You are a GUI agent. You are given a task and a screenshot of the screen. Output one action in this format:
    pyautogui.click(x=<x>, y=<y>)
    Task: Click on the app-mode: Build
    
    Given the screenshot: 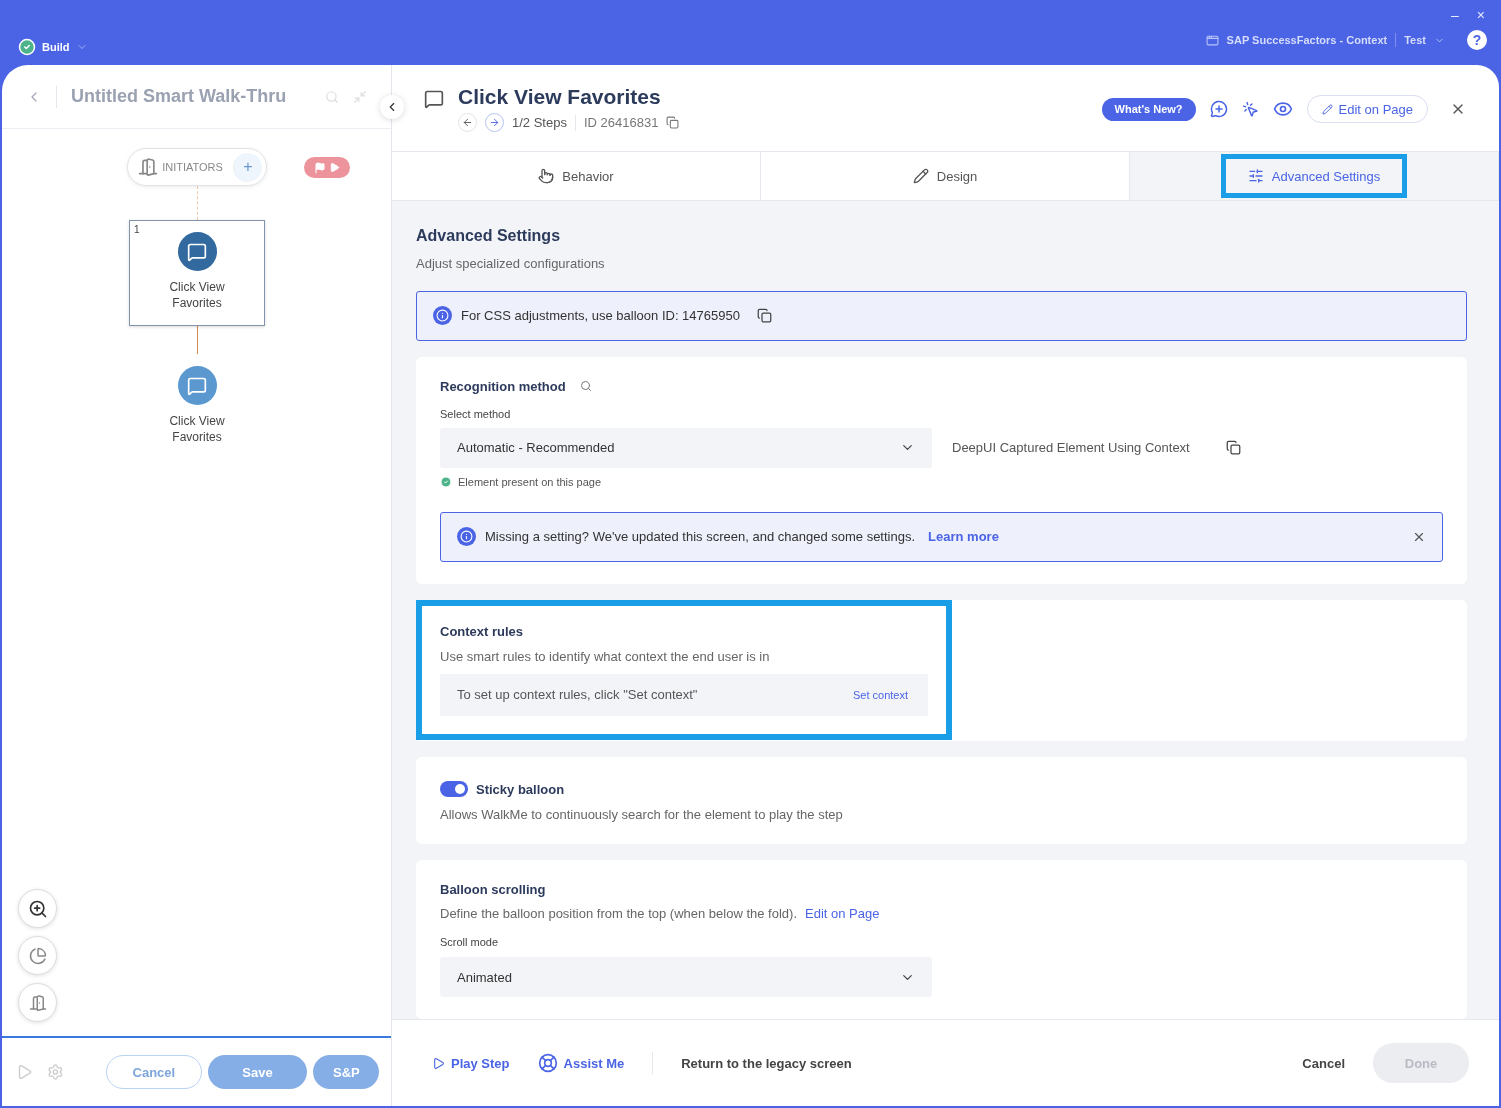 What is the action you would take?
    pyautogui.click(x=56, y=47)
    